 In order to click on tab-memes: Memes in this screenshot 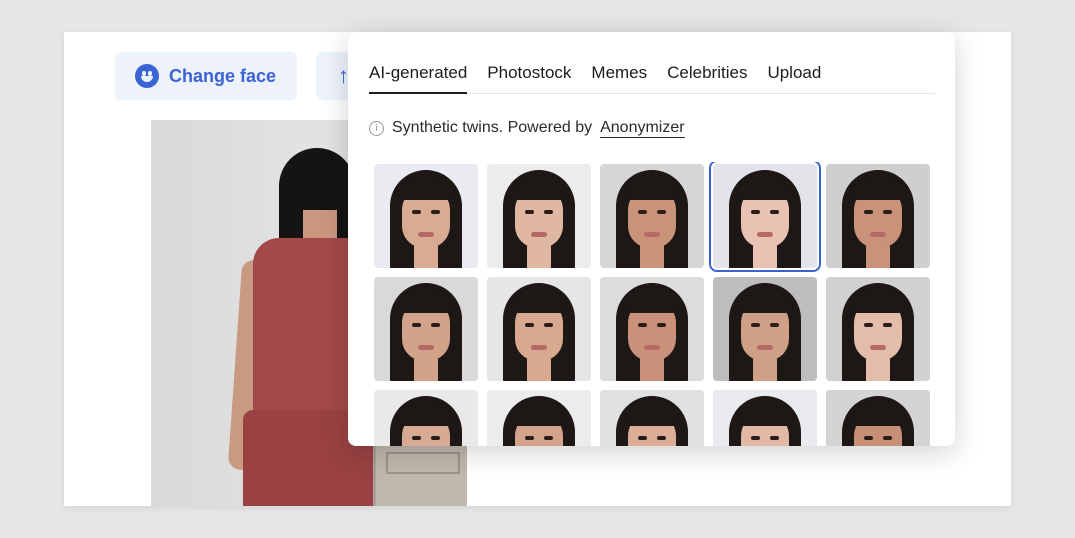, I will do `click(619, 77)`.